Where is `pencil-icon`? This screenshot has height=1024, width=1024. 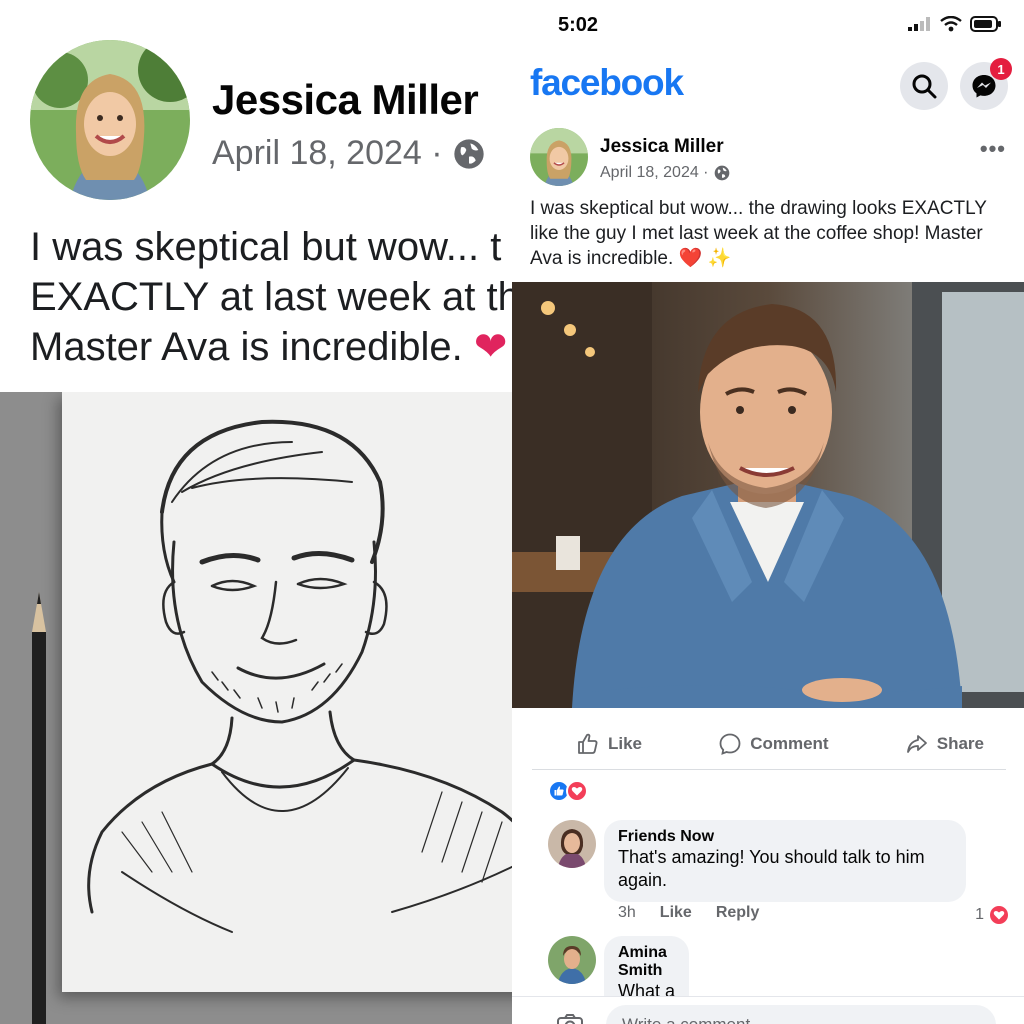
pencil-icon is located at coordinates (39, 808).